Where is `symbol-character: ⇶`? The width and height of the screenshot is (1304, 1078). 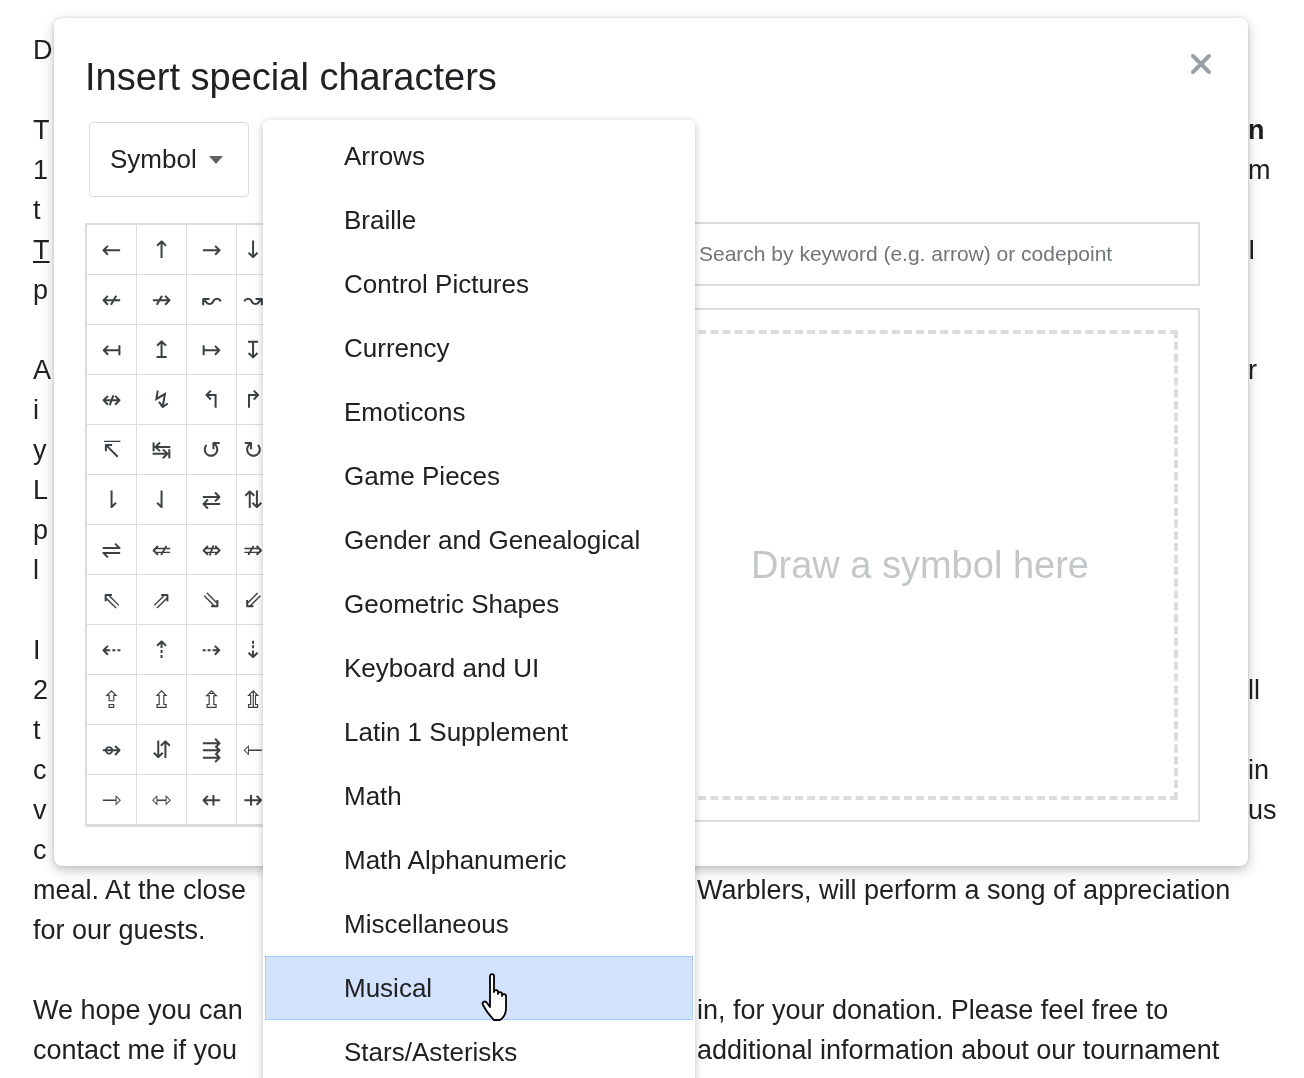 symbol-character: ⇶ is located at coordinates (211, 749).